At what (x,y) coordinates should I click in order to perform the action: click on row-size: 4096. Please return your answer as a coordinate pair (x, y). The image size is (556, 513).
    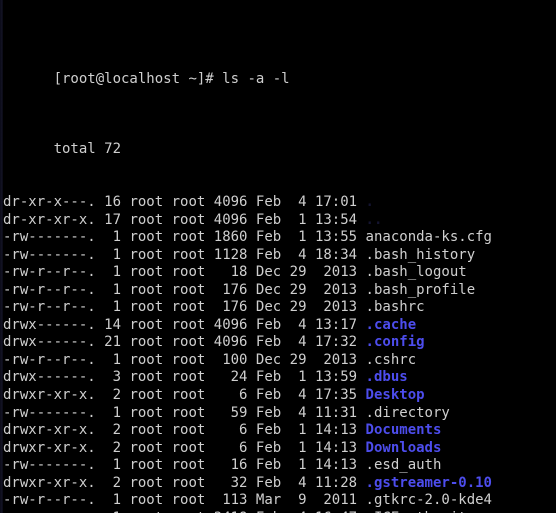
    Looking at the image, I should click on (230, 202).